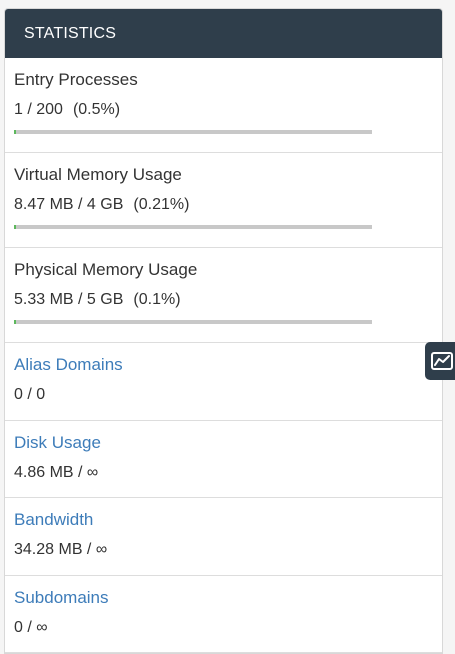 The width and height of the screenshot is (455, 654). I want to click on disk-usage-link: Disk Usage, so click(57, 443).